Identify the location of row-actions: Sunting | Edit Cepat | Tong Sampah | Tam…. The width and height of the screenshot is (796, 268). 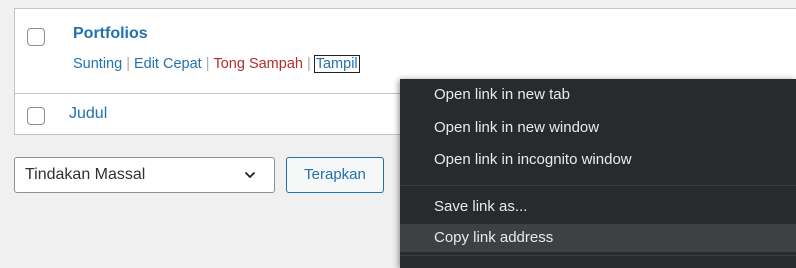
(216, 64).